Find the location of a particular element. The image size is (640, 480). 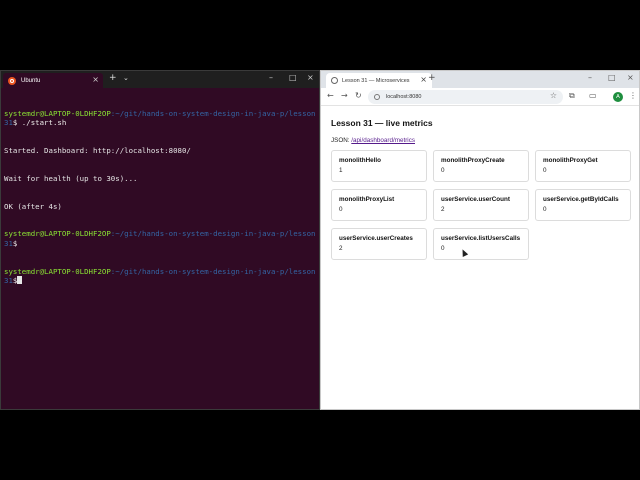

chevron-down-icon: ⌄ is located at coordinates (126, 78).